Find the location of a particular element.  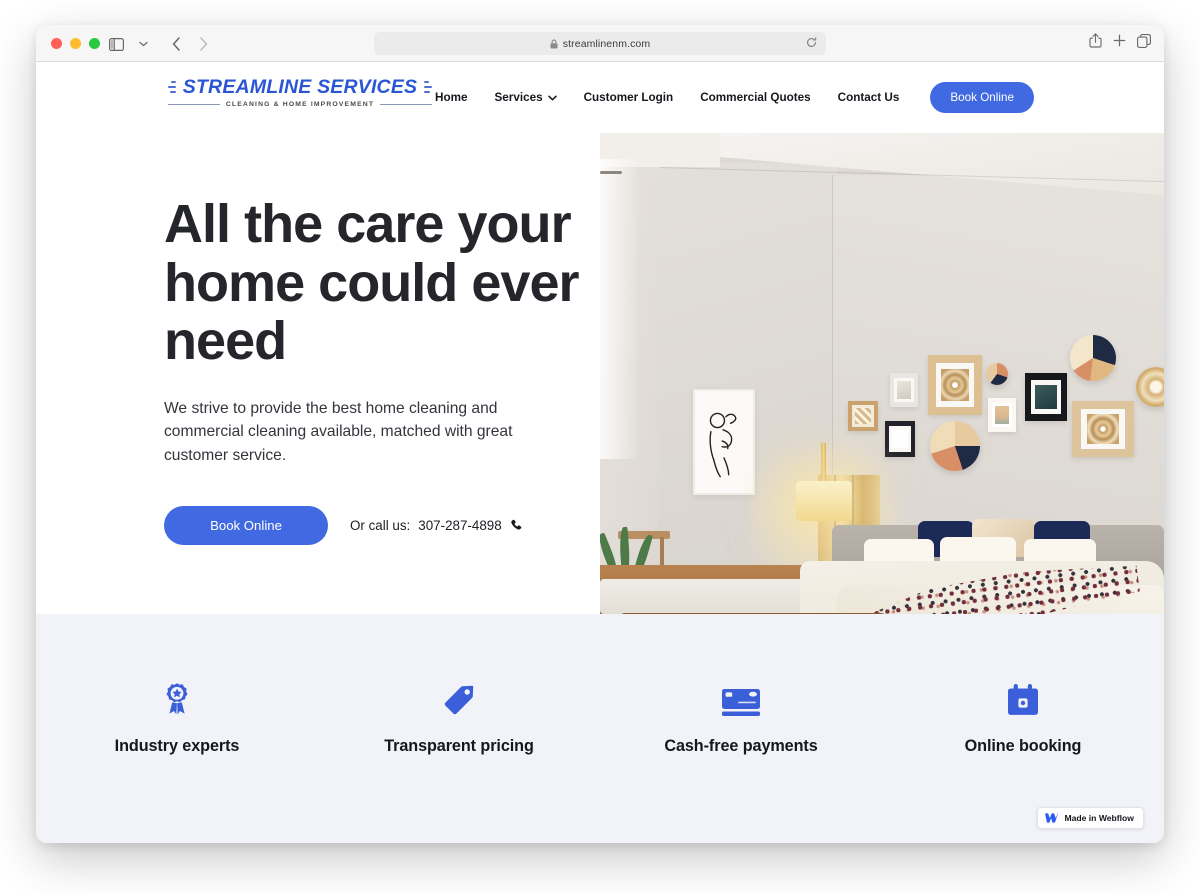

logo-wordmark-row: STREAMLINE SERVICES is located at coordinates (300, 87).